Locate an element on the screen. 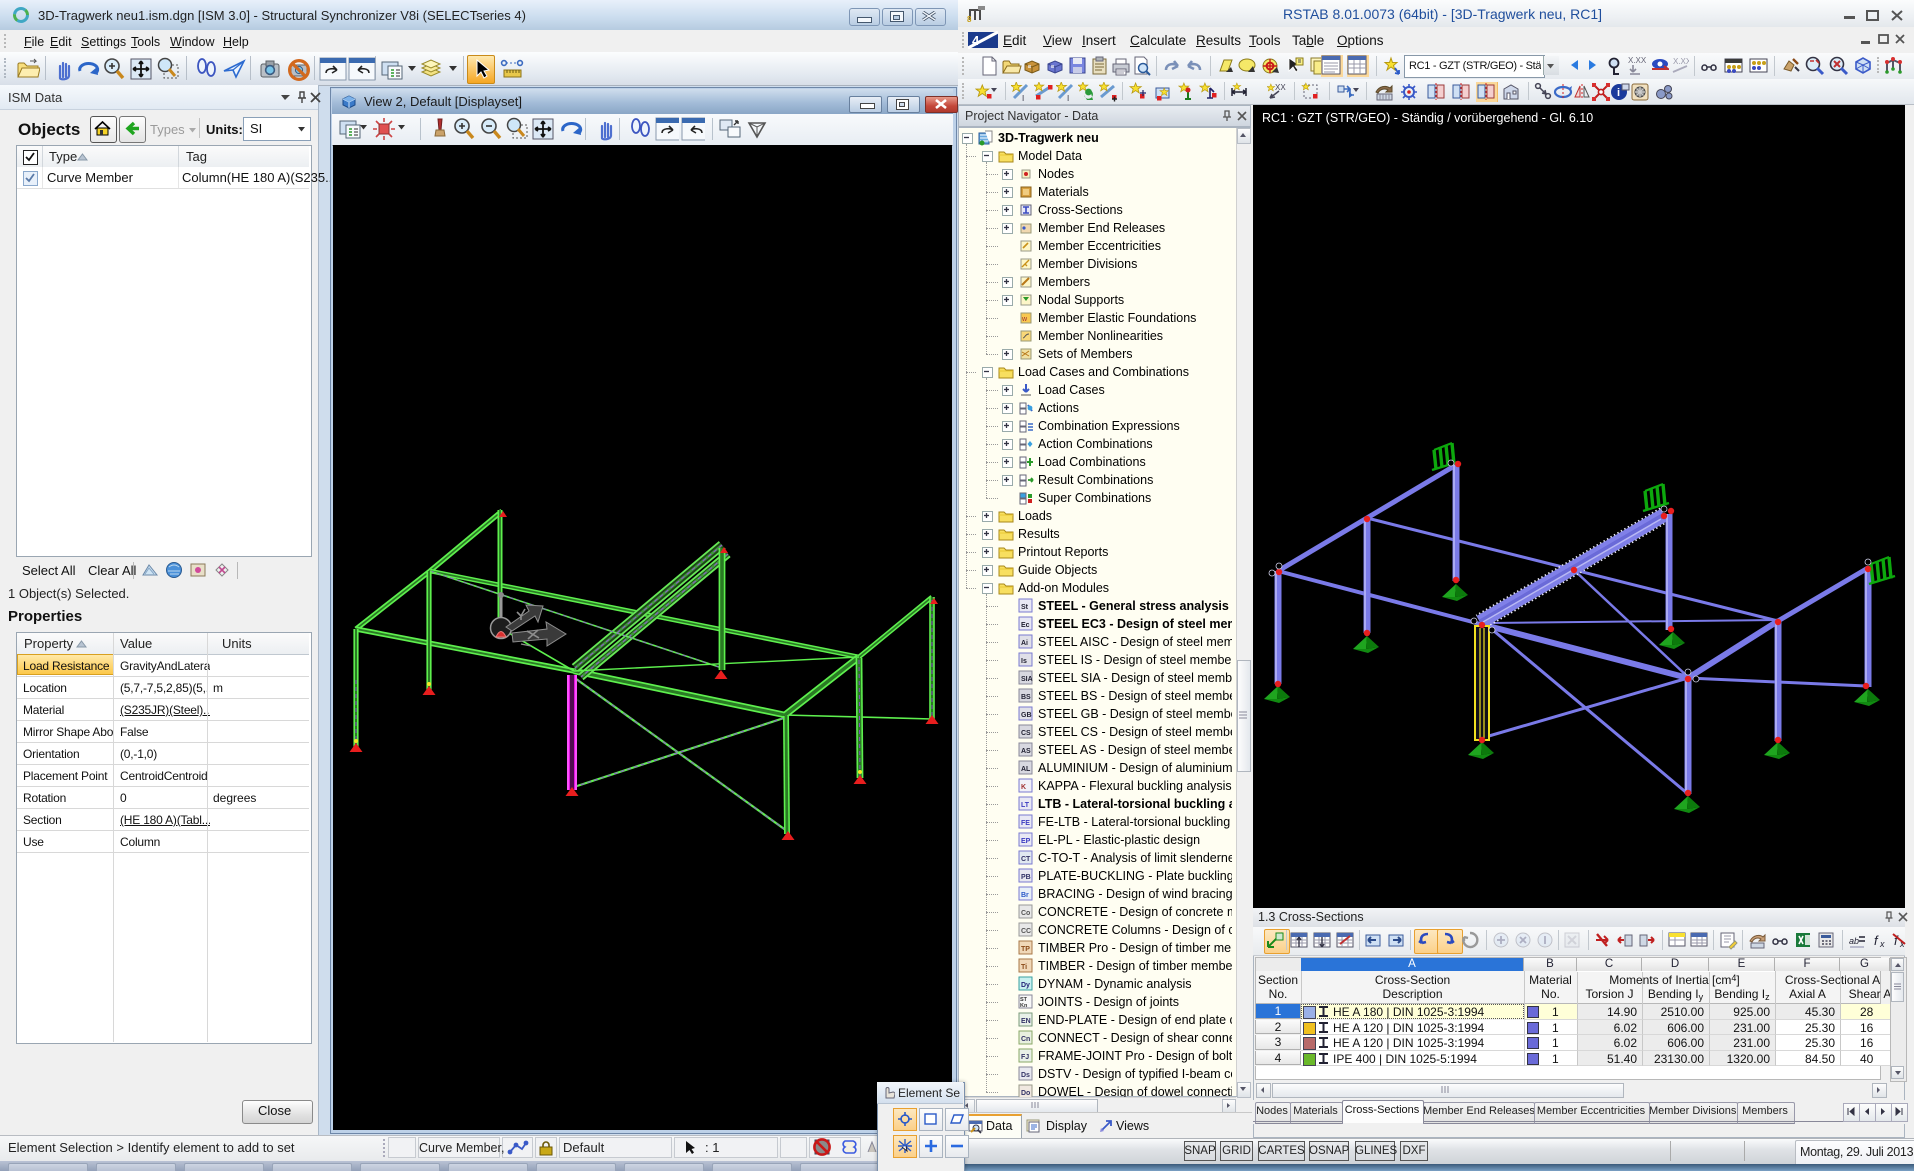  svg-text: XX is located at coordinates (1280, 87).